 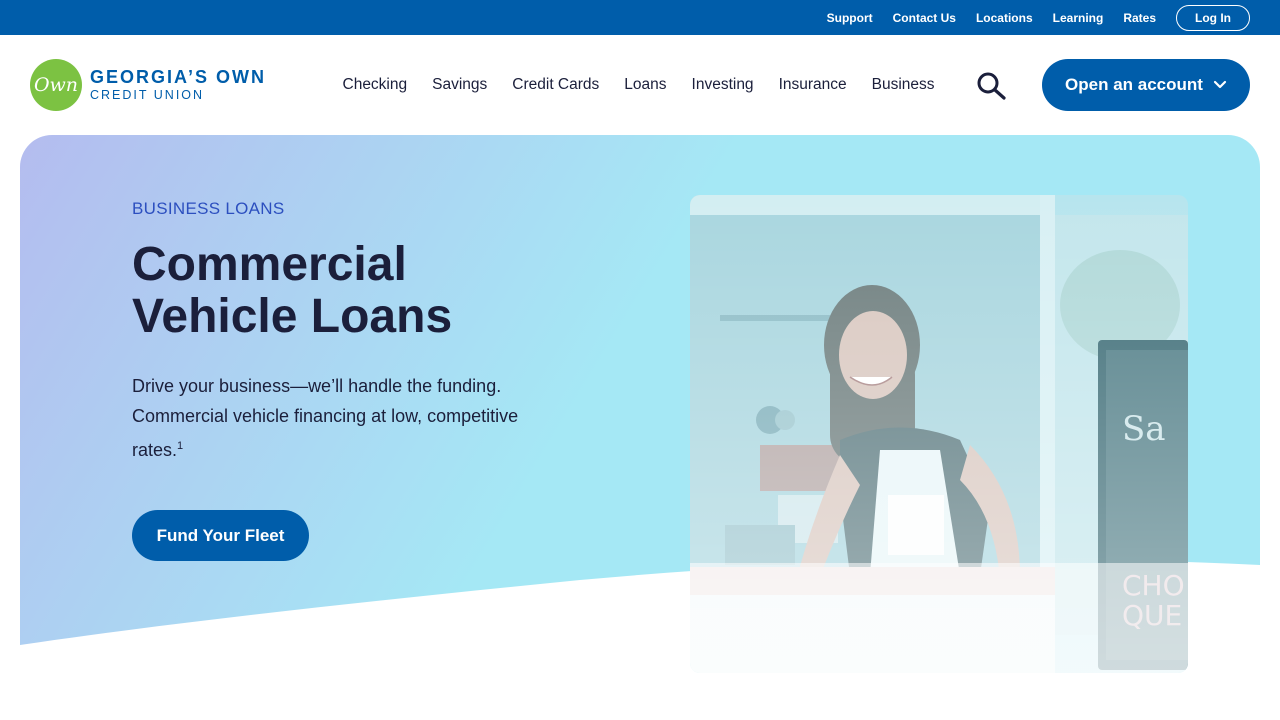 What do you see at coordinates (723, 85) in the screenshot?
I see `nav-item-investing: Investing` at bounding box center [723, 85].